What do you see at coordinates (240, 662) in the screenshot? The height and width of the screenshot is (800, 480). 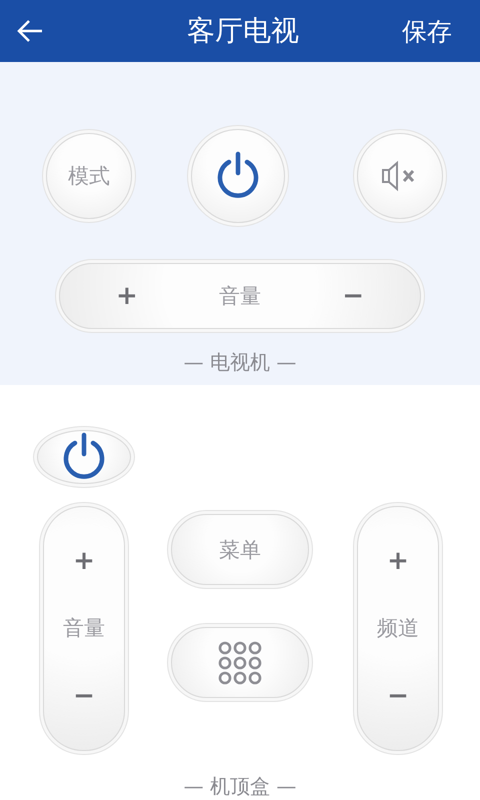 I see `keypad-icon` at bounding box center [240, 662].